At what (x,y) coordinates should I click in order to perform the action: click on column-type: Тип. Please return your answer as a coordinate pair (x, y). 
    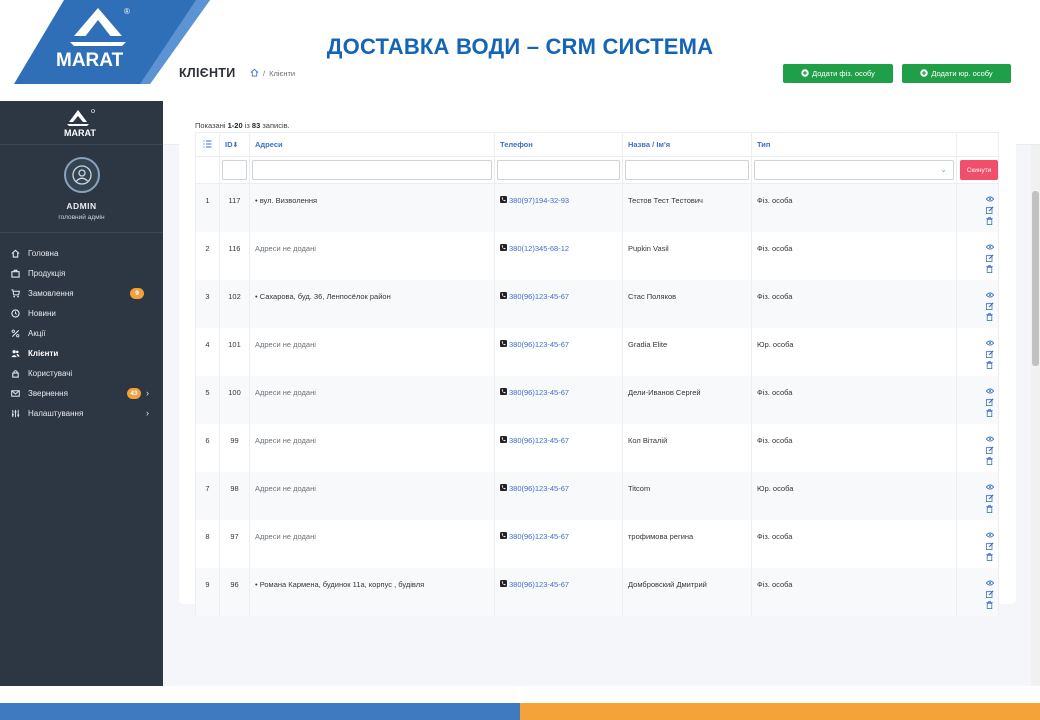
    Looking at the image, I should click on (854, 144).